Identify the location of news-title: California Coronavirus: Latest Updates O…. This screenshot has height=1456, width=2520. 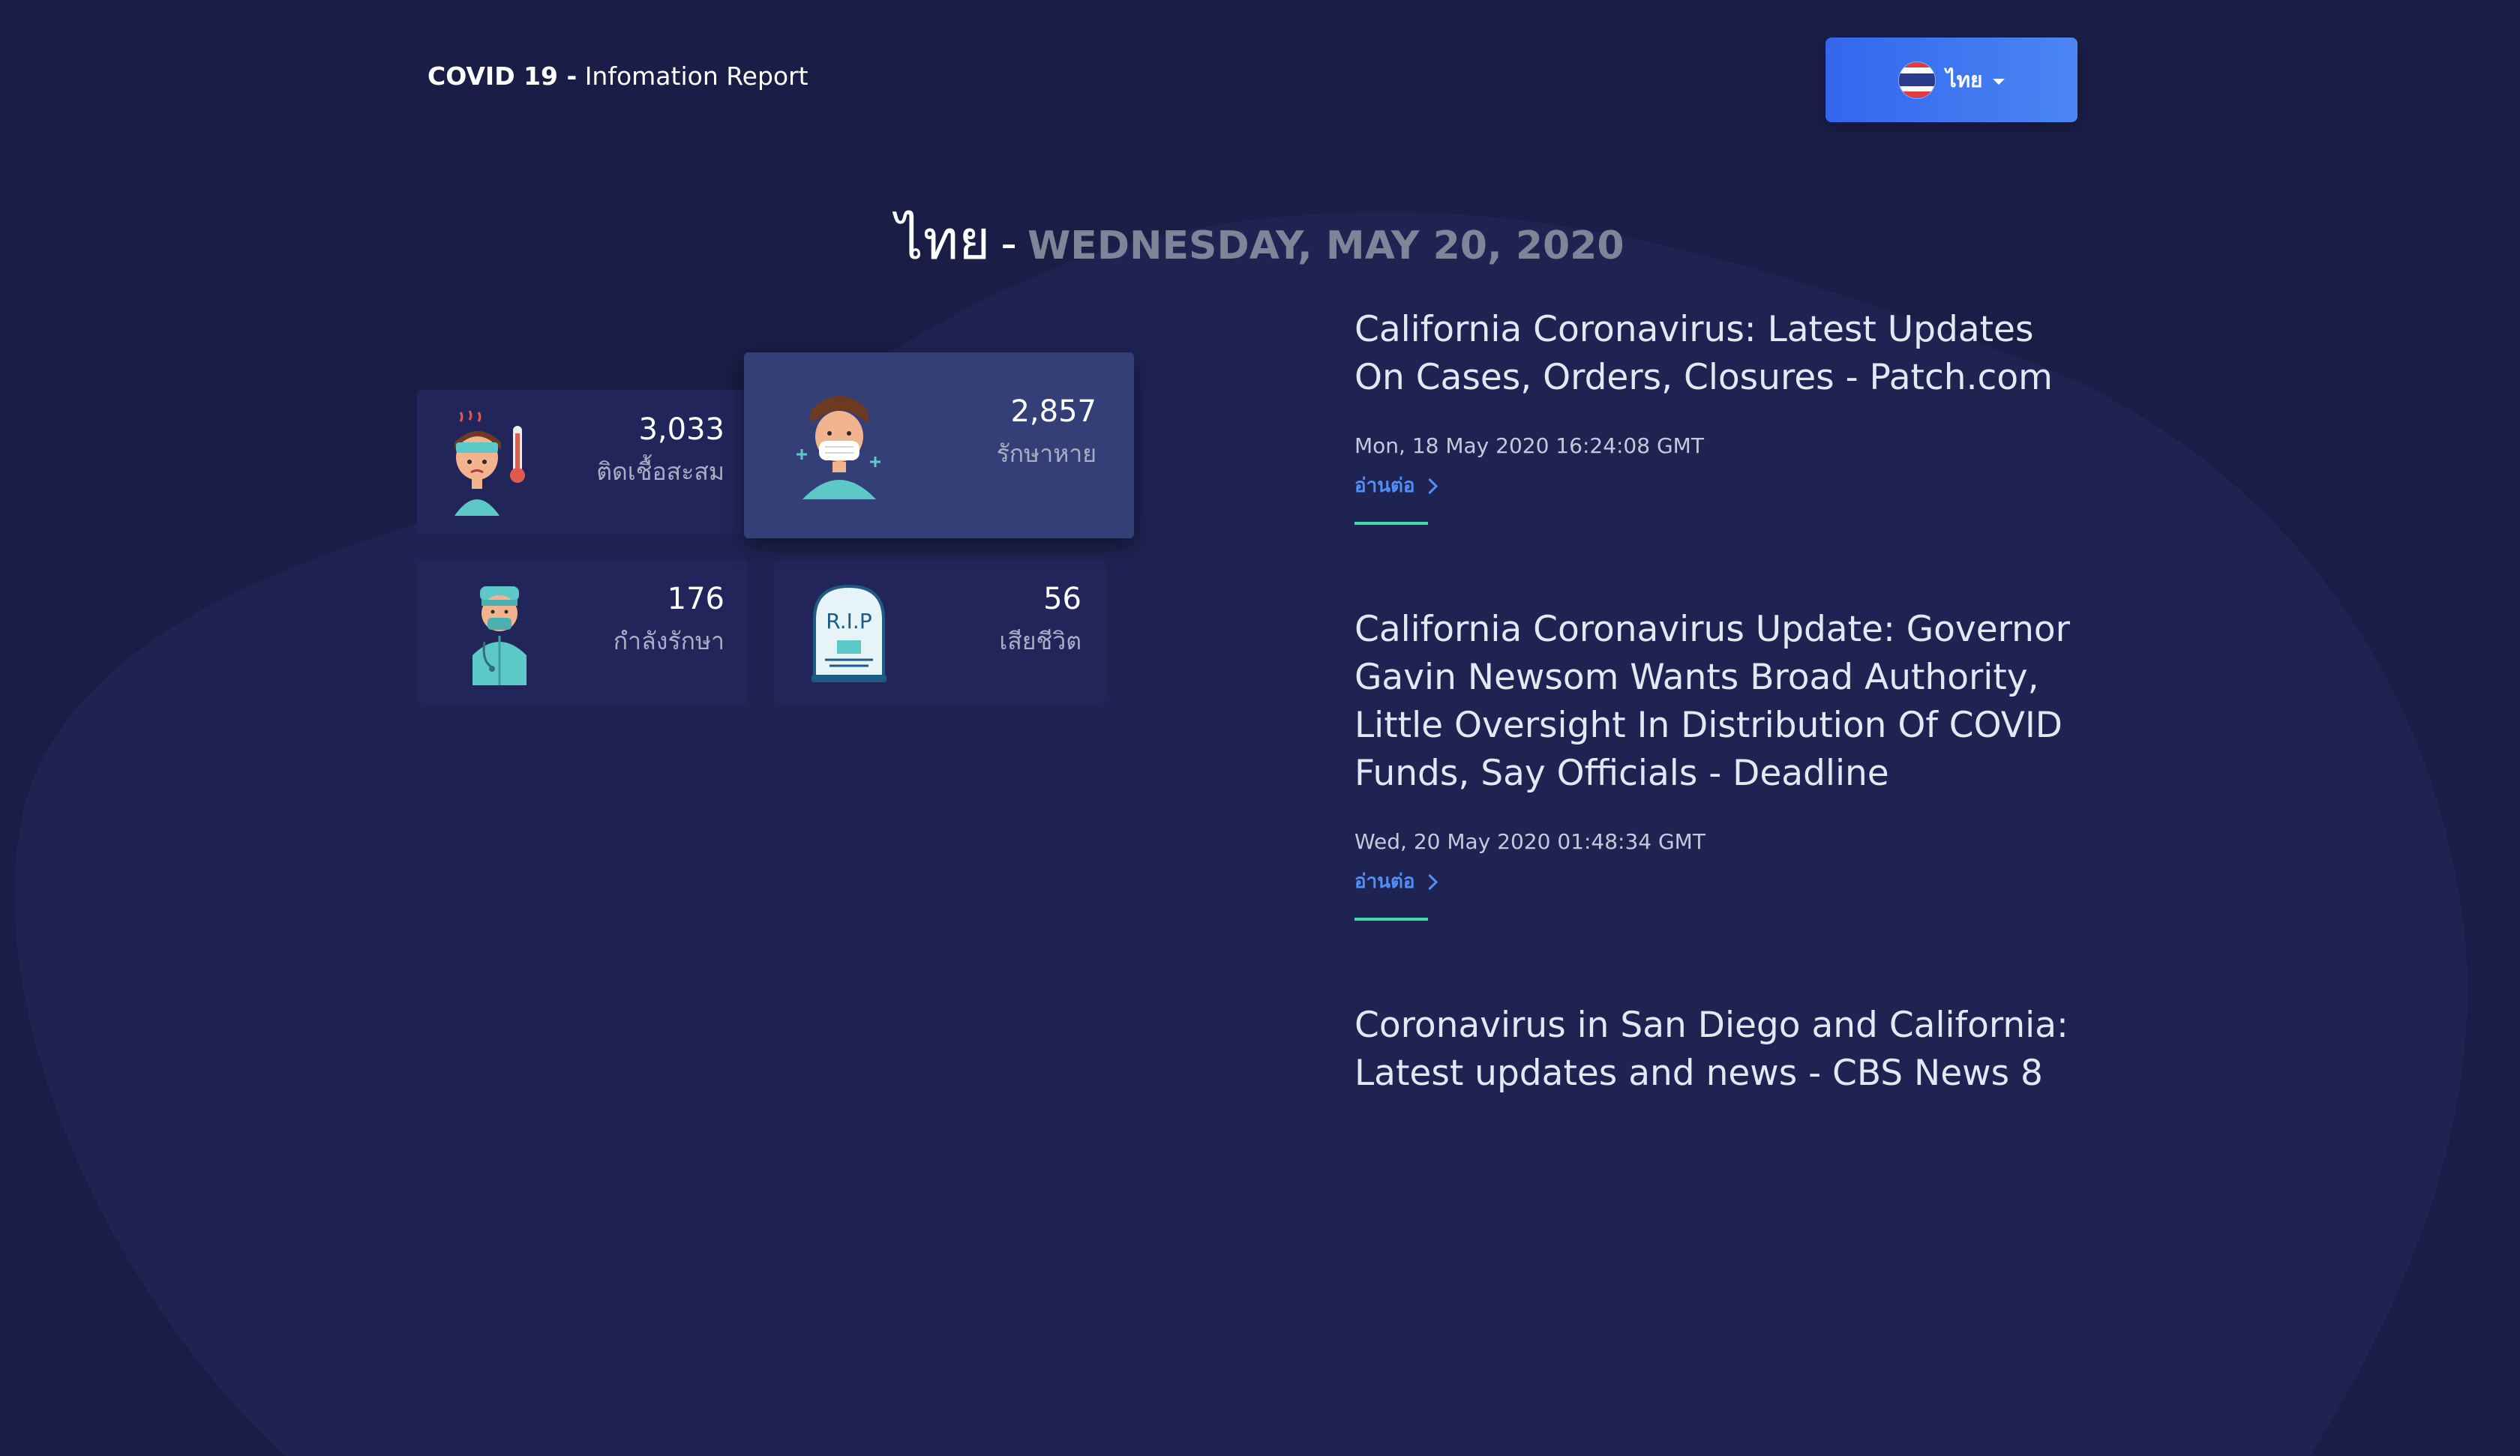
(1722, 354).